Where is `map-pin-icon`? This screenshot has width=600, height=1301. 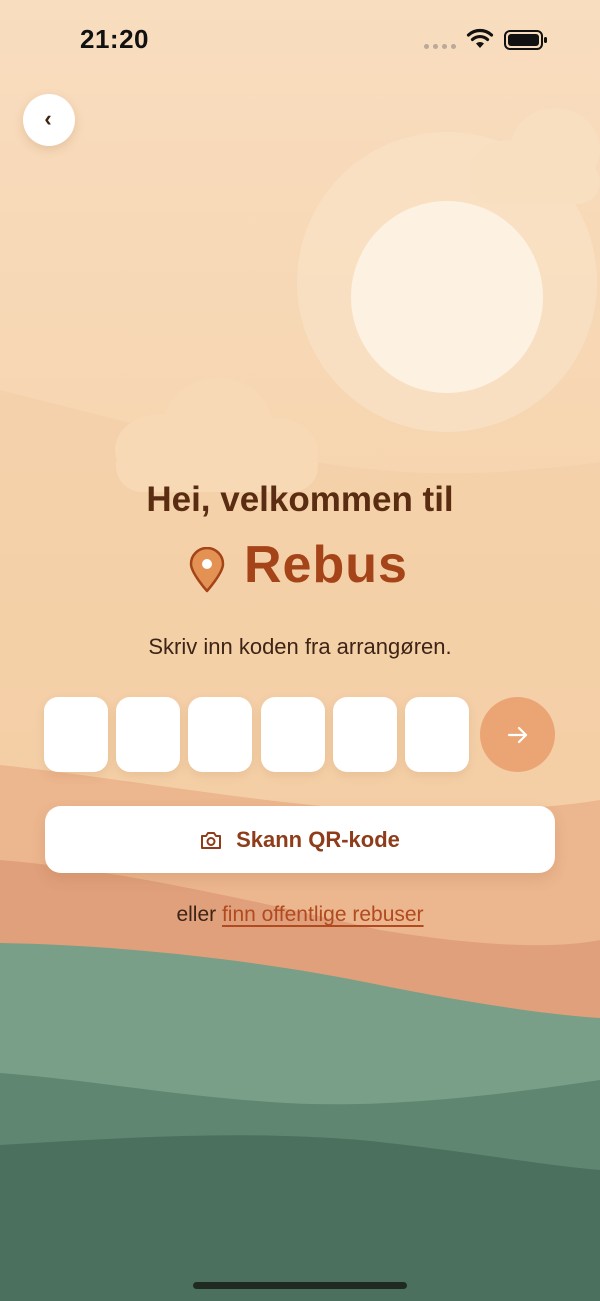 map-pin-icon is located at coordinates (207, 570).